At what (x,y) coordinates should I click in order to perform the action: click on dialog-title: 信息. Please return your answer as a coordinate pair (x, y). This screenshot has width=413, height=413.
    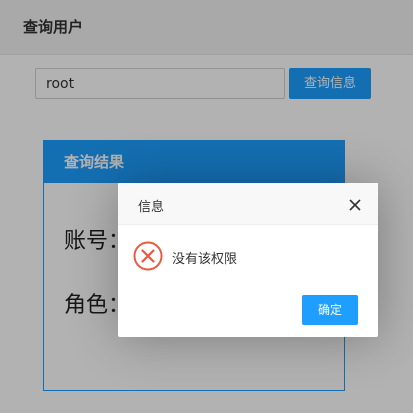
    Looking at the image, I should click on (151, 207).